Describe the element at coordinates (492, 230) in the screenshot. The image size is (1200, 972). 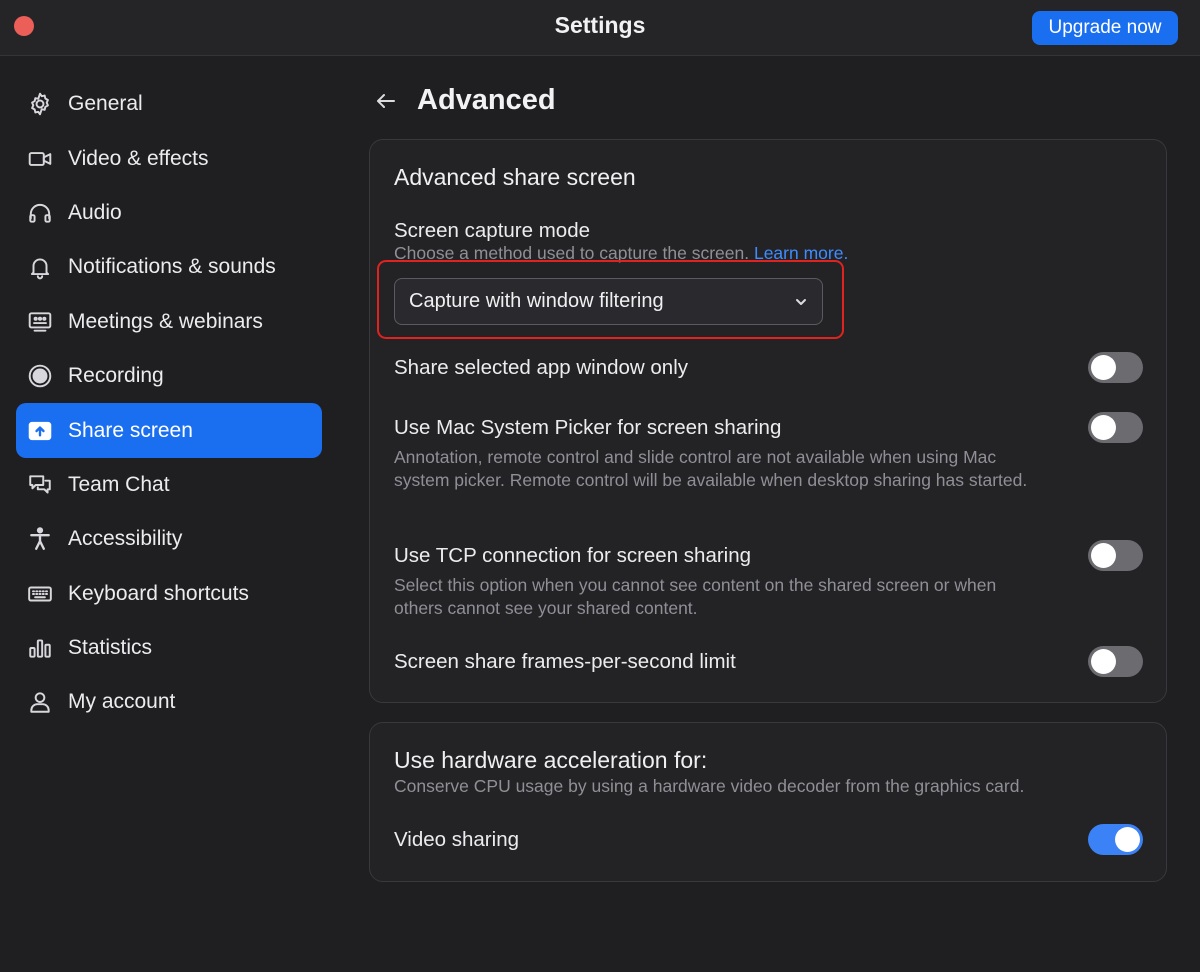
I see `screen-capture-mode-title: Screen capture mode` at that location.